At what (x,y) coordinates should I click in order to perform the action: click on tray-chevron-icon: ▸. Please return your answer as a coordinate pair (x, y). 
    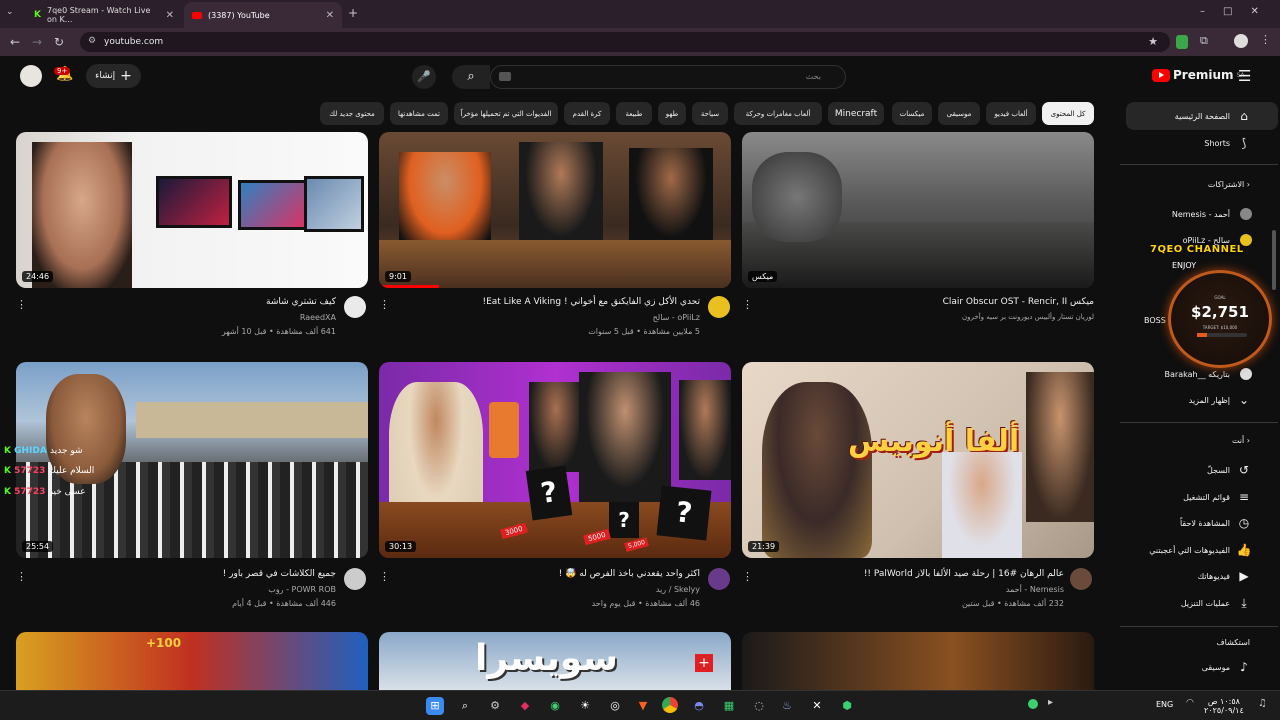
    Looking at the image, I should click on (1050, 702).